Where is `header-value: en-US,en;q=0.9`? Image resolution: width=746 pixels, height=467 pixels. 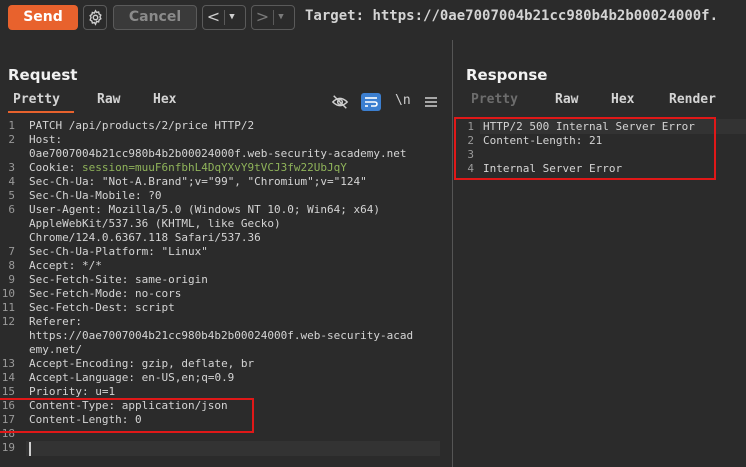 header-value: en-US,en;q=0.9 is located at coordinates (188, 377).